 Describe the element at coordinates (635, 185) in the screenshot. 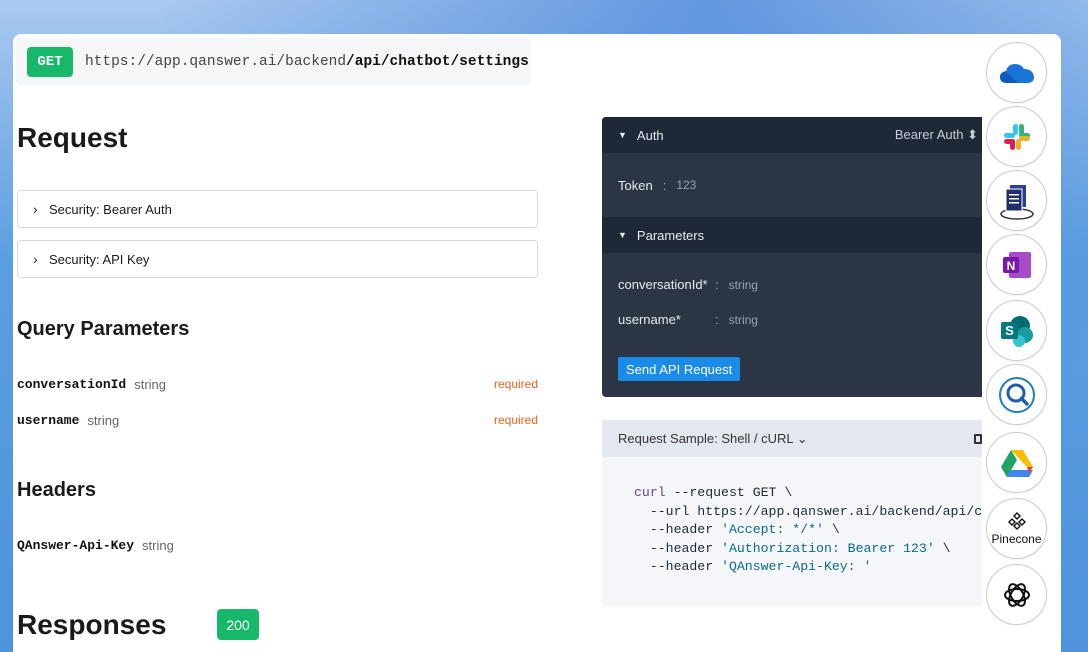

I see `token-label: Token` at that location.